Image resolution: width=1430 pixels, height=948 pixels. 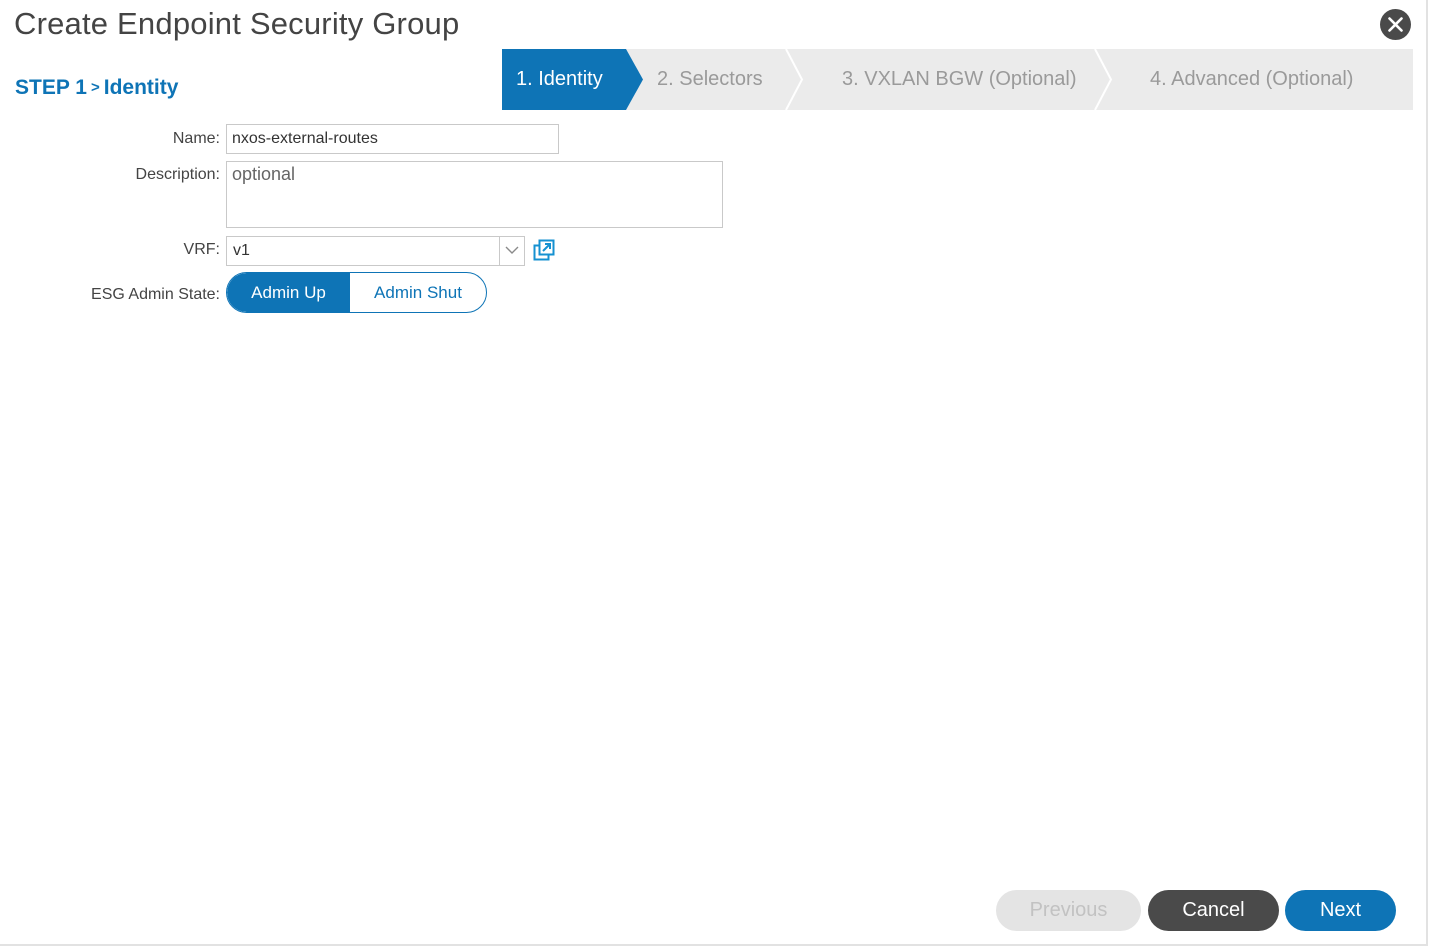 I want to click on vrf-label: VRF:, so click(x=201, y=249).